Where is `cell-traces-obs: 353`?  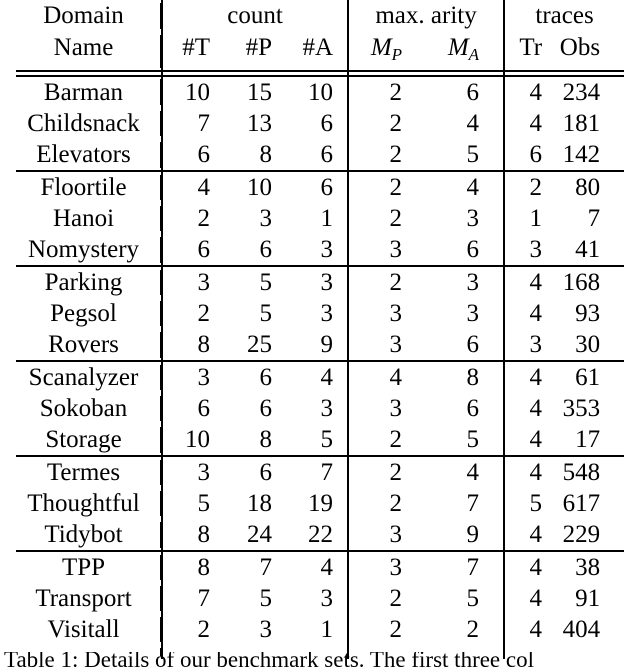
cell-traces-obs: 353 is located at coordinates (581, 408).